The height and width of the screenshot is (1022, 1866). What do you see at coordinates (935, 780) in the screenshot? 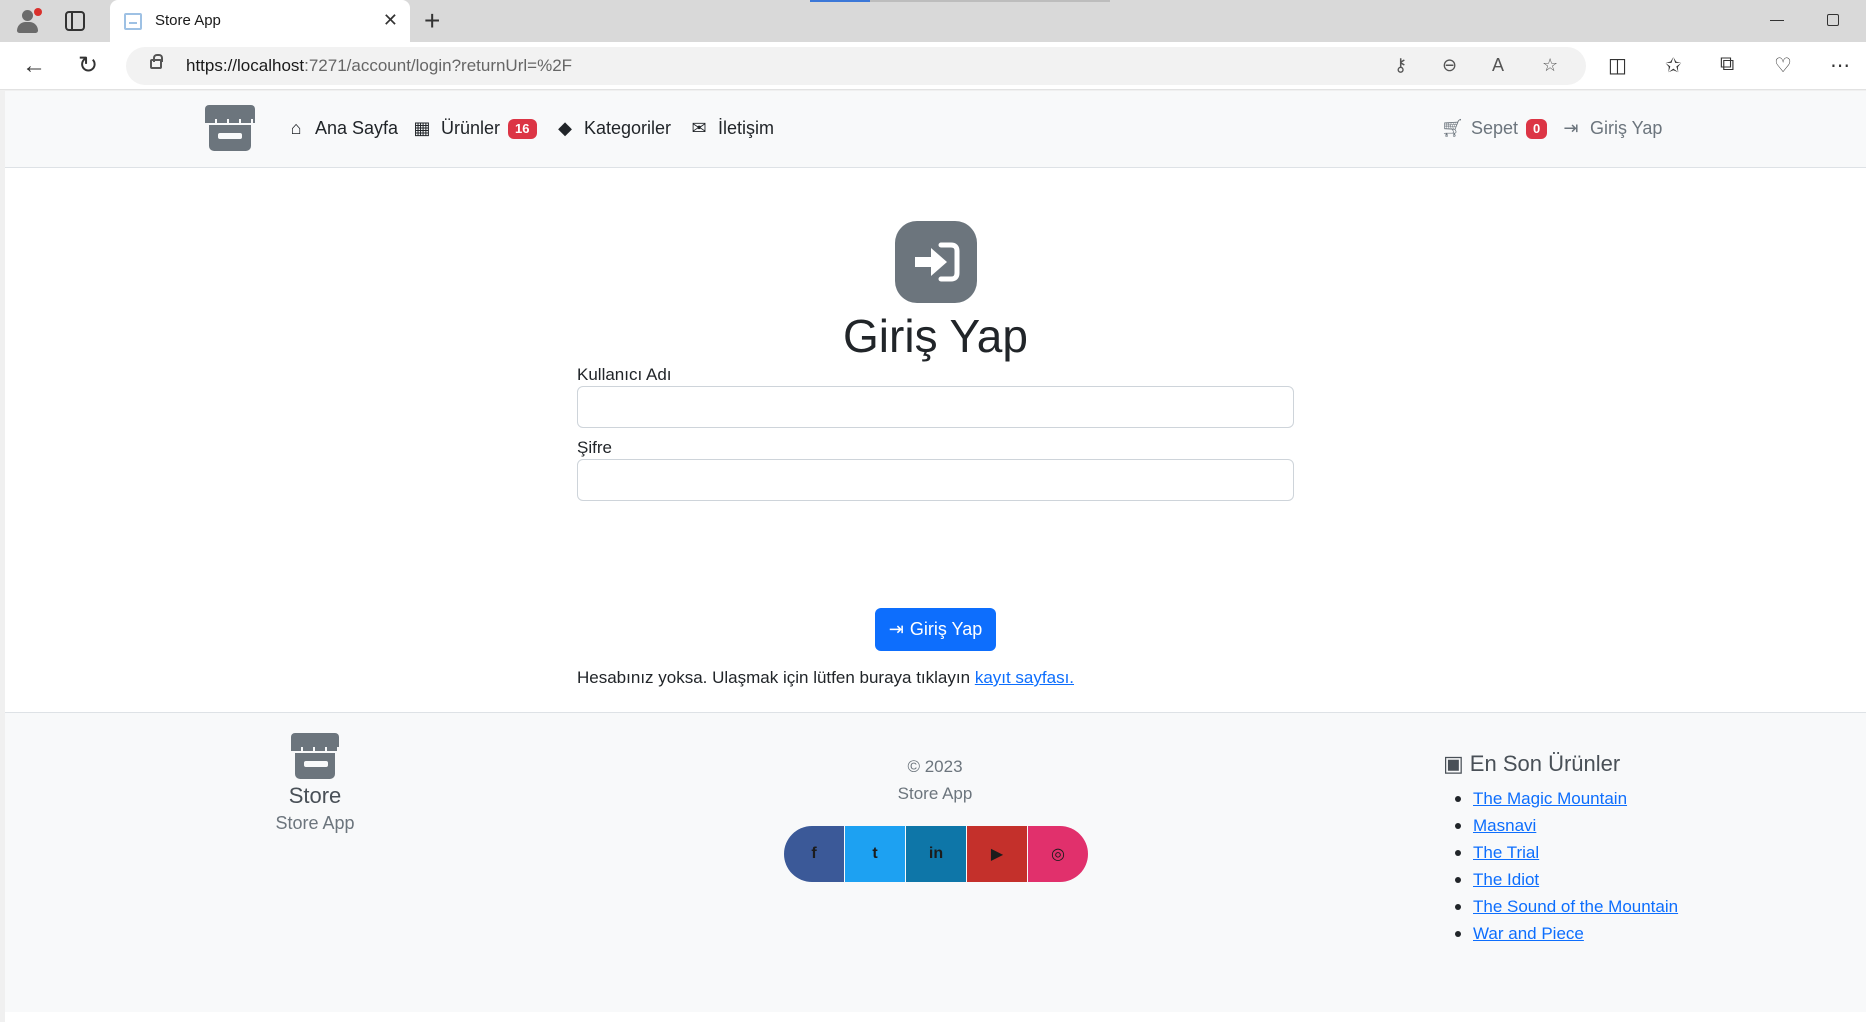
I see `footer-copyright-block: © 2023 Store App` at bounding box center [935, 780].